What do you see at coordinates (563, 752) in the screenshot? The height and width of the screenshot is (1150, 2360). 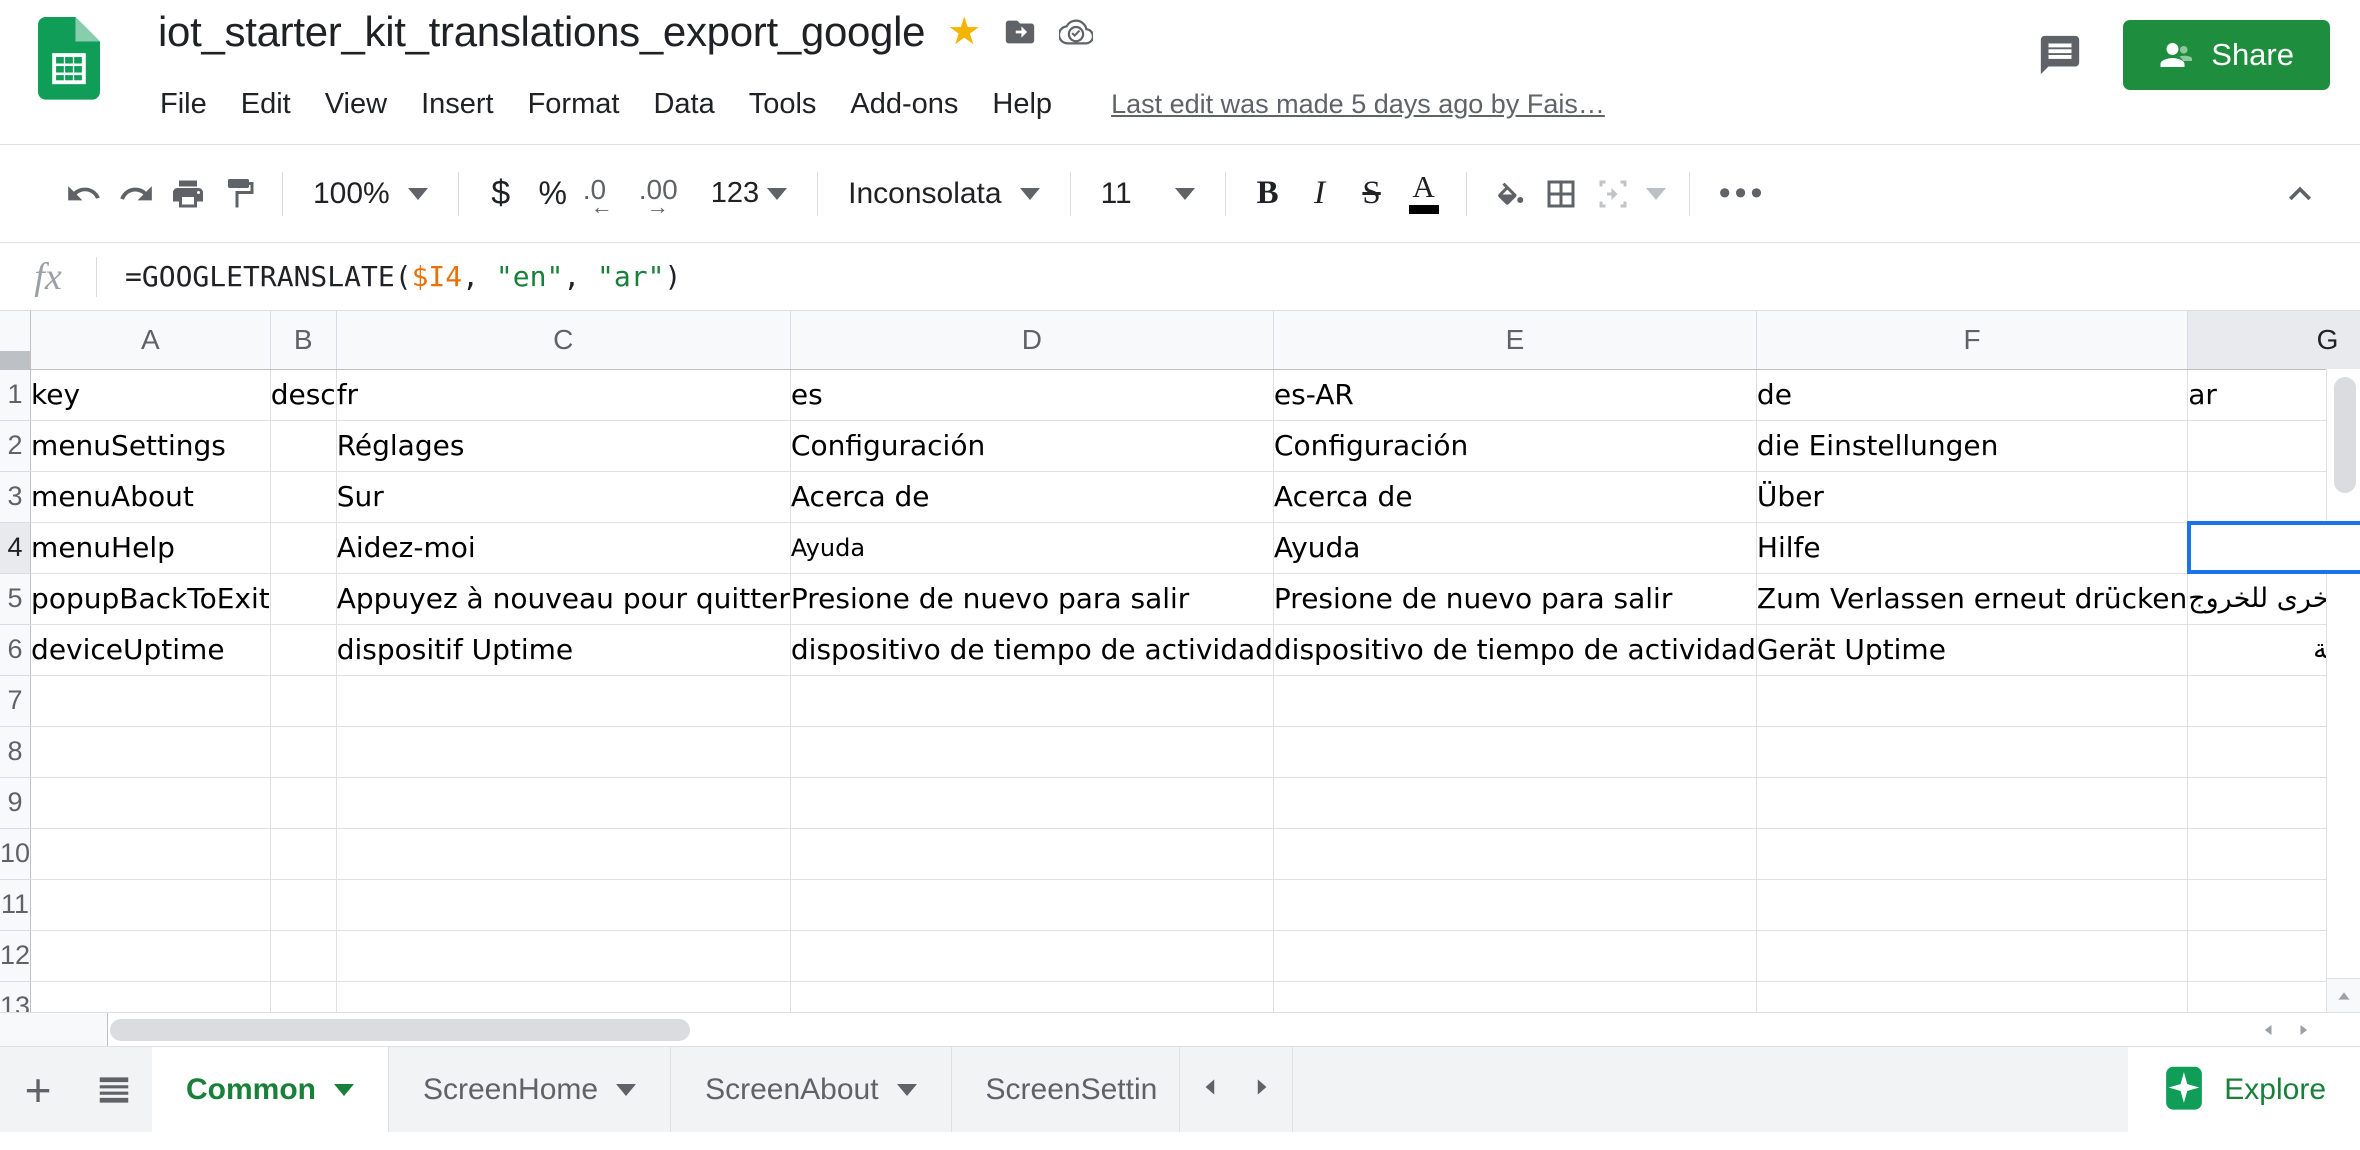 I see `cell-c8` at bounding box center [563, 752].